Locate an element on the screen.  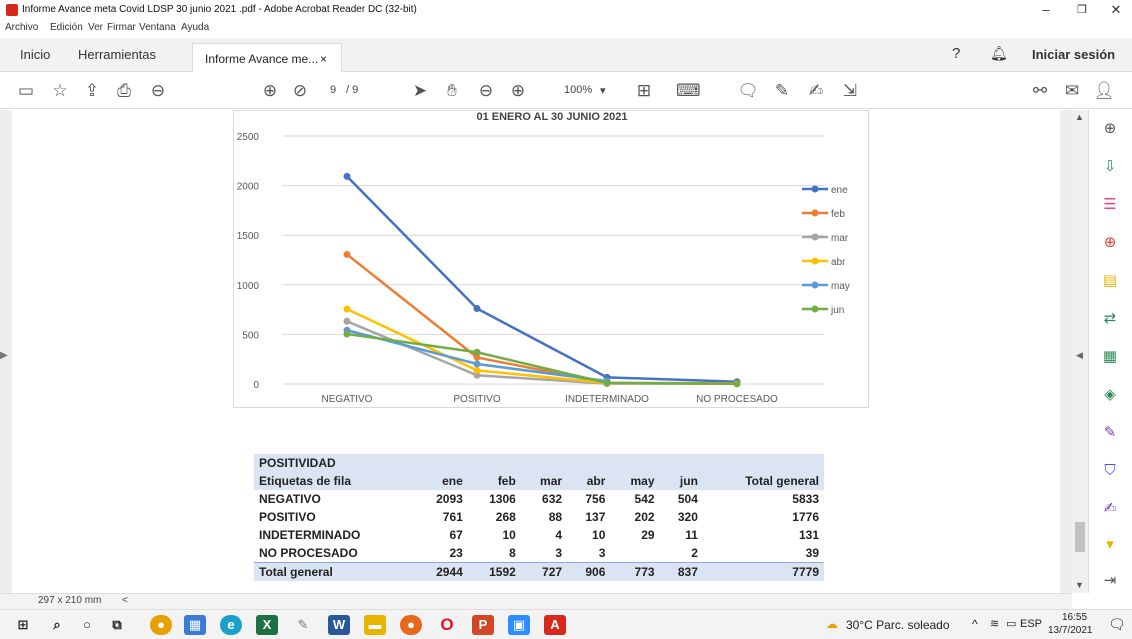
scroll-down-icon: ▼ is located at coordinates (1079, 585).